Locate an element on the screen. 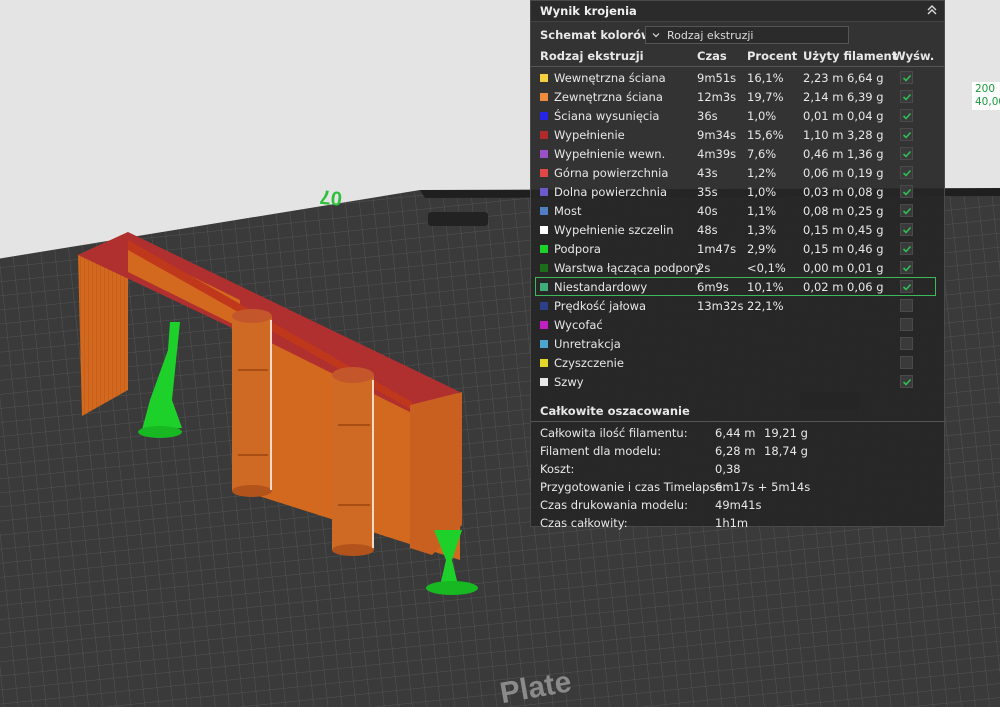  color-scheme-select: Rodzaj ekstruzji is located at coordinates (747, 35).